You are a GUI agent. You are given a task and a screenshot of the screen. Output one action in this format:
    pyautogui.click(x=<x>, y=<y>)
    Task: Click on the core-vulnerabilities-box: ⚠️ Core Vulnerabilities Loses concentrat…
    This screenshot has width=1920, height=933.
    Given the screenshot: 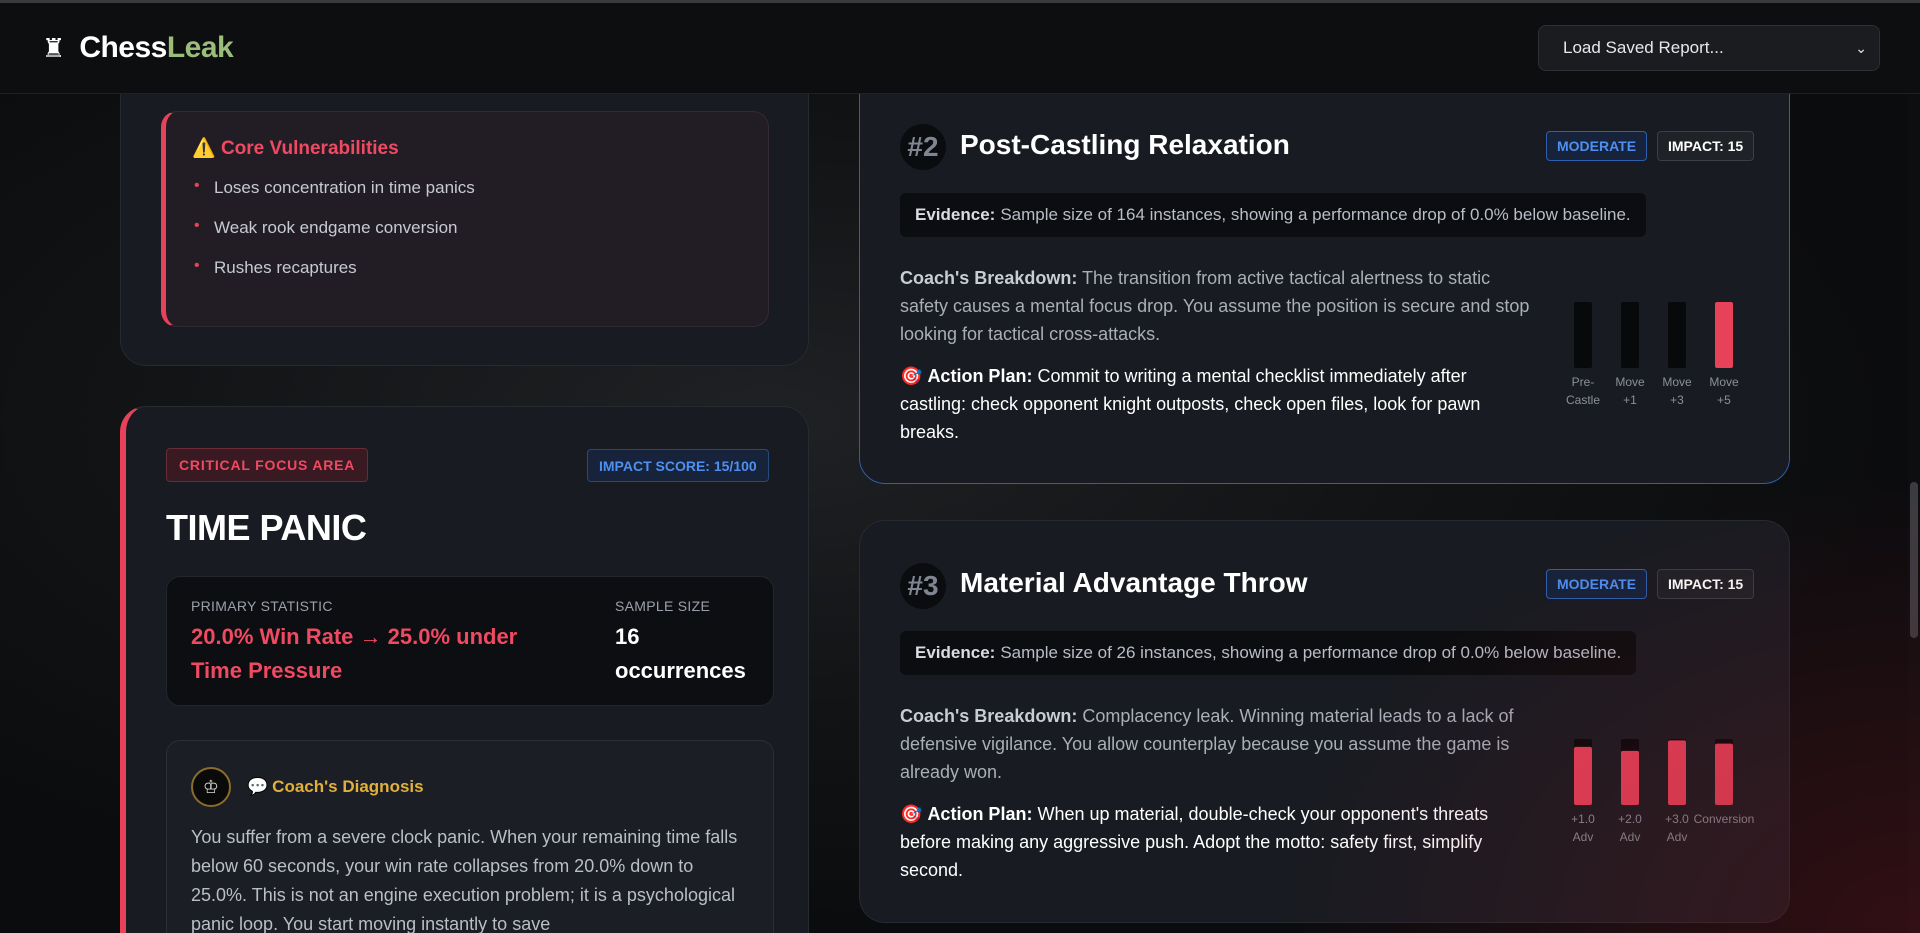 What is the action you would take?
    pyautogui.click(x=465, y=219)
    